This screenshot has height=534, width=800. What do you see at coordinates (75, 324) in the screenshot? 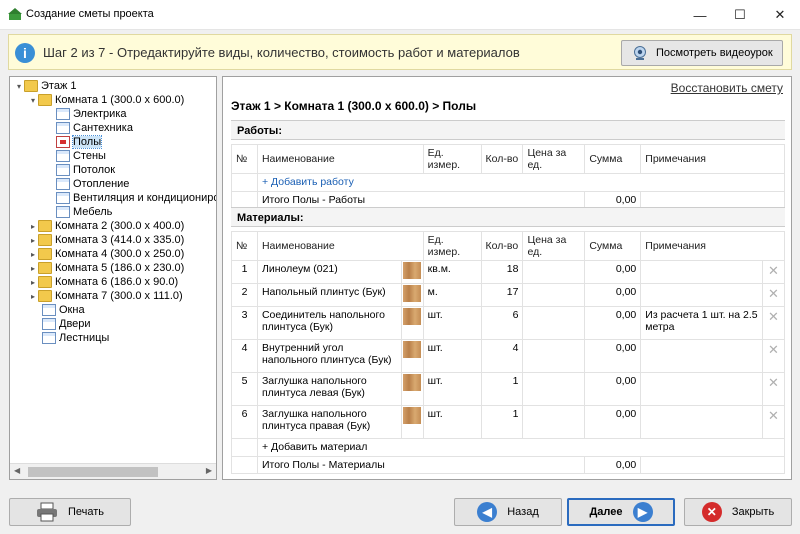
I see `tree-label: Двери` at bounding box center [75, 324].